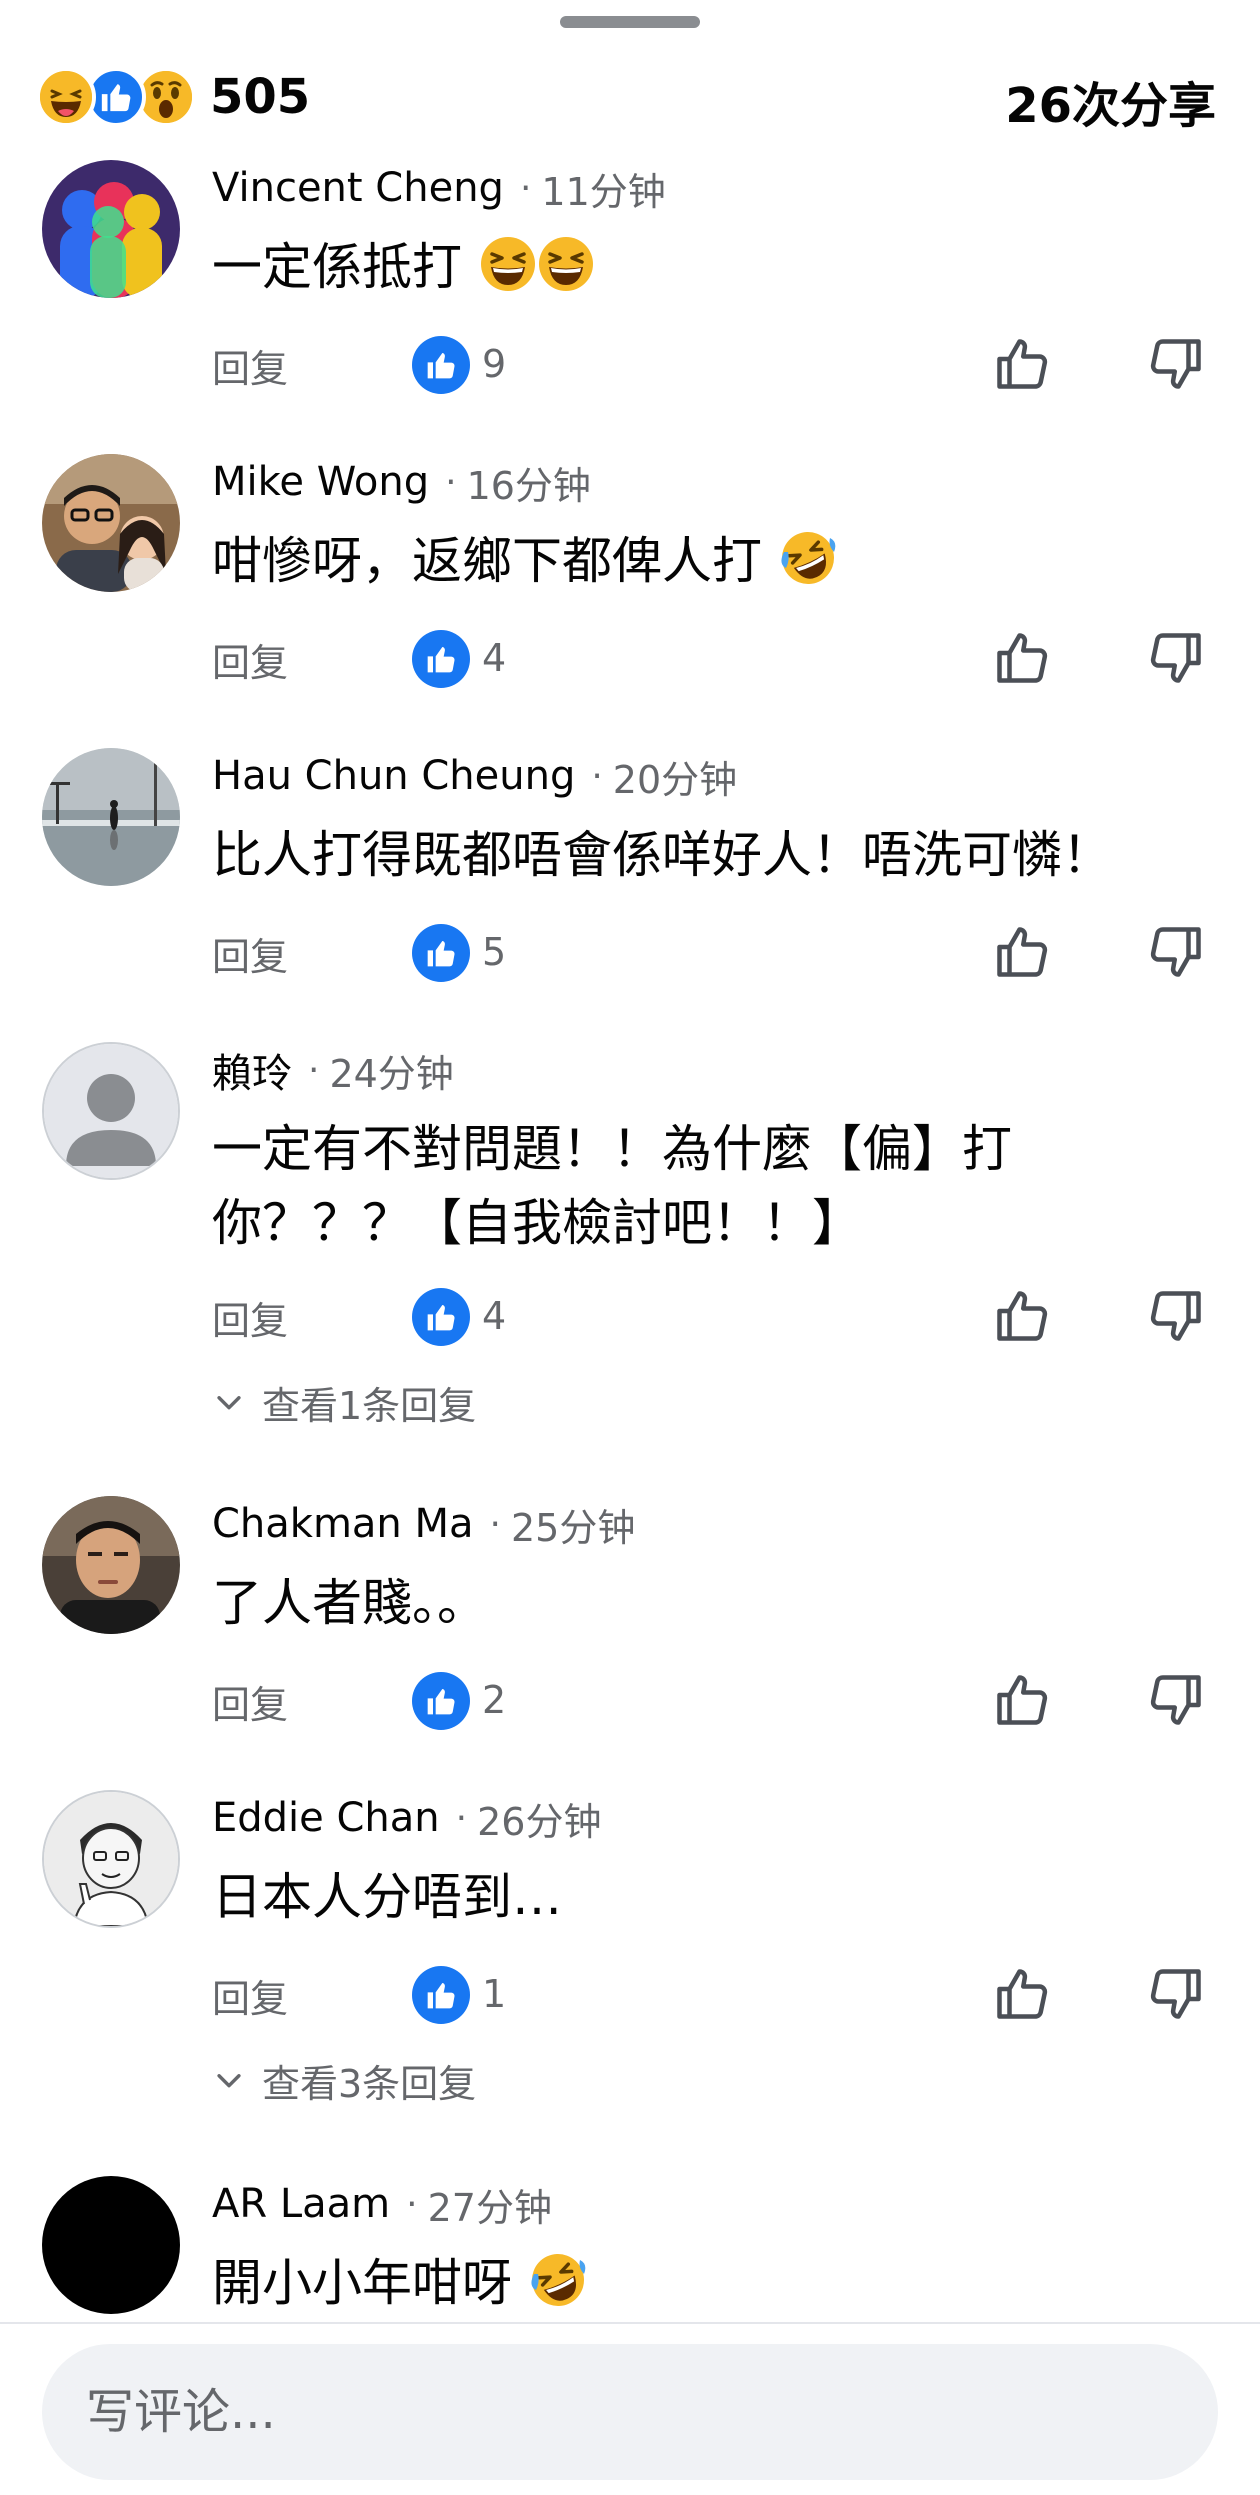  Describe the element at coordinates (603, 188) in the screenshot. I see `timestamp: 11分钟` at that location.